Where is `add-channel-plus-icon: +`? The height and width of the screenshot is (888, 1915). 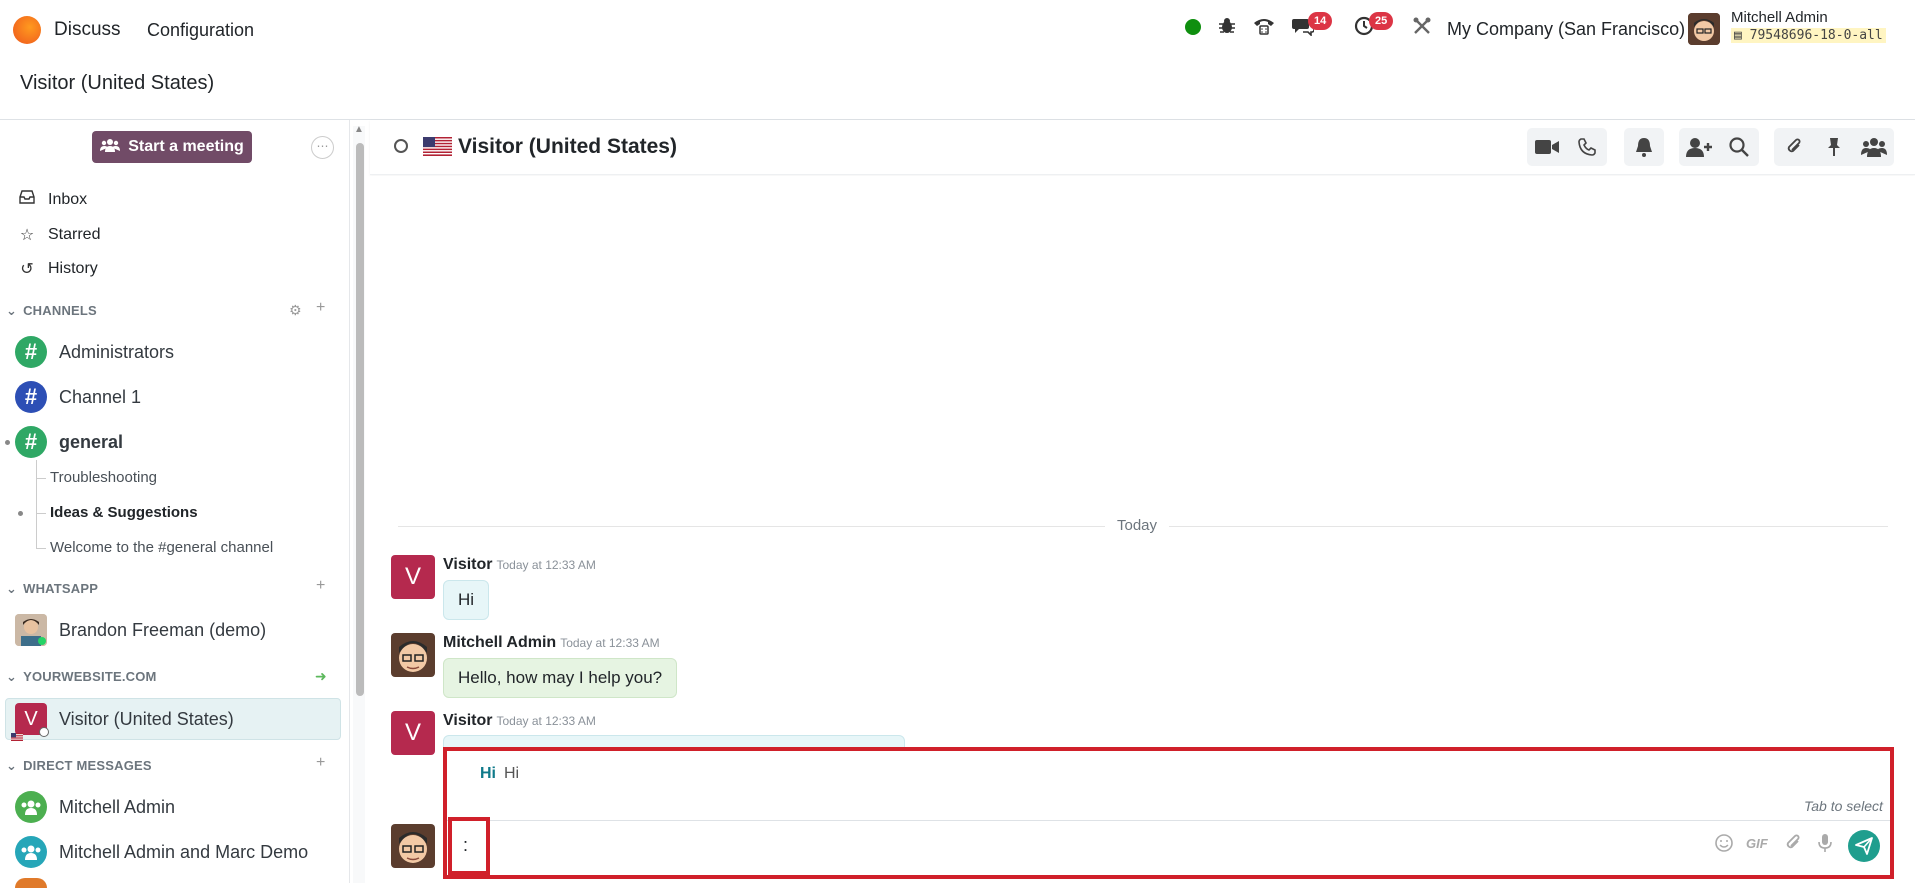
add-channel-plus-icon: + is located at coordinates (320, 308).